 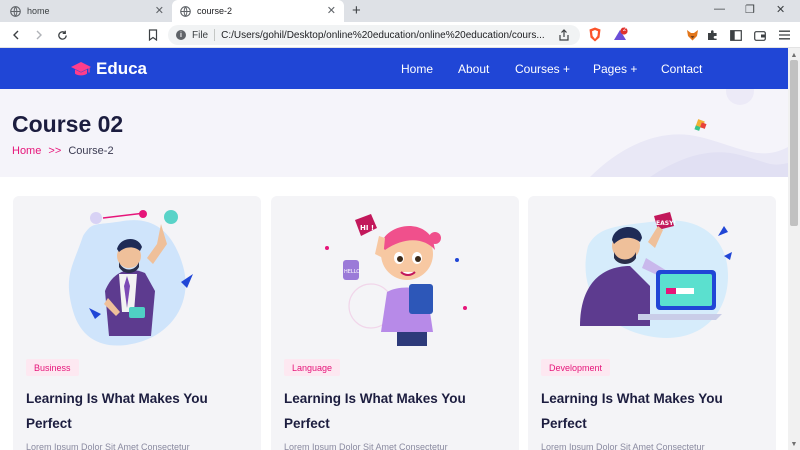 What do you see at coordinates (181, 35) in the screenshot?
I see `info-icon: i` at bounding box center [181, 35].